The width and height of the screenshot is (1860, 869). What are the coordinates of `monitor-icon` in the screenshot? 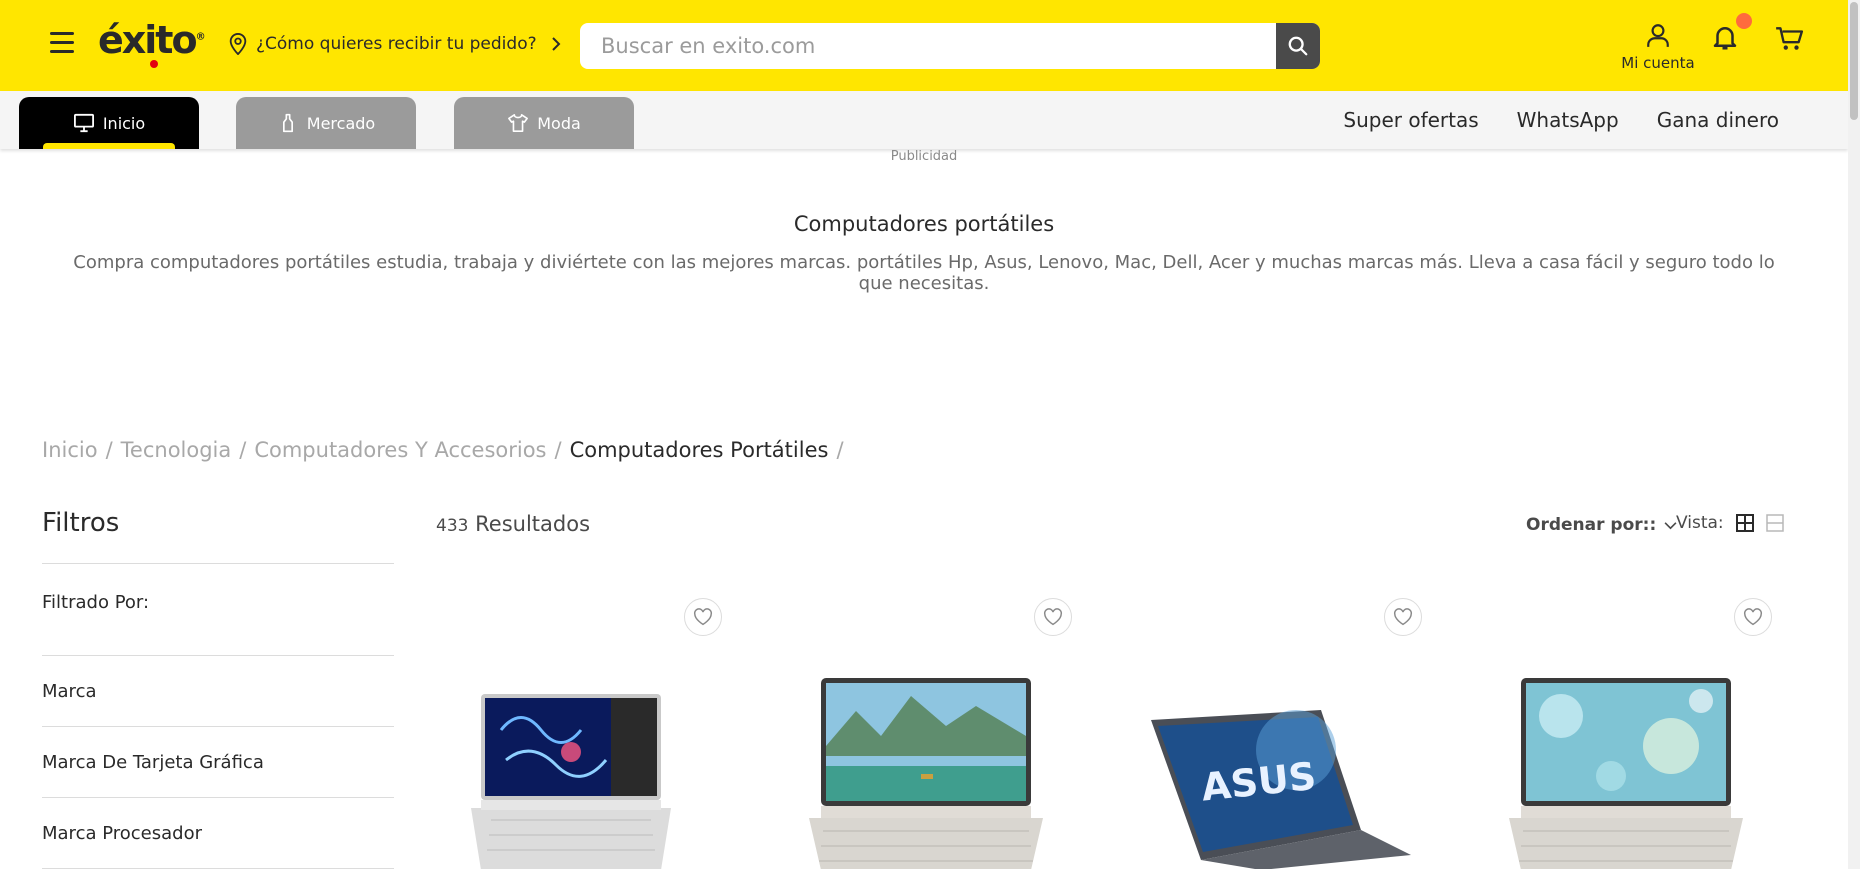 It's located at (83, 123).